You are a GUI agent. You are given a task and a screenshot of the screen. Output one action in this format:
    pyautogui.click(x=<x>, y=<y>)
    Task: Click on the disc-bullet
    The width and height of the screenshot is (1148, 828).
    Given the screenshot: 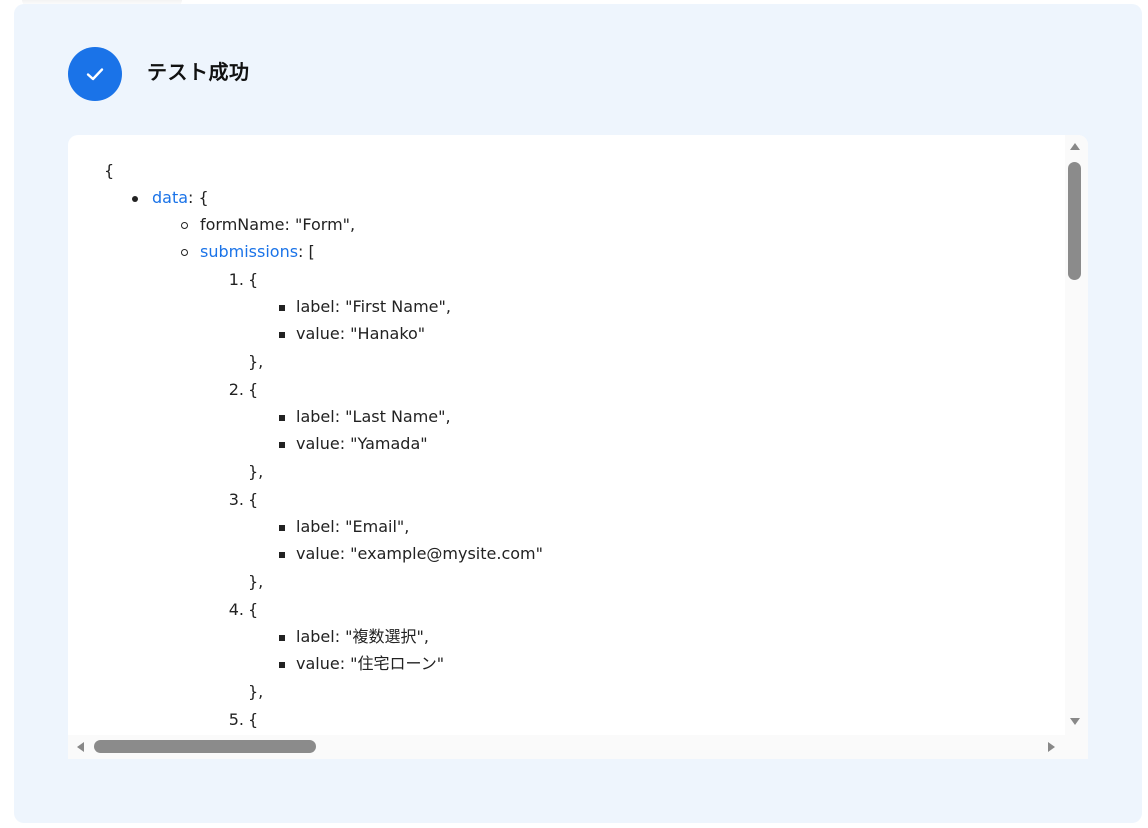 What is the action you would take?
    pyautogui.click(x=135, y=199)
    